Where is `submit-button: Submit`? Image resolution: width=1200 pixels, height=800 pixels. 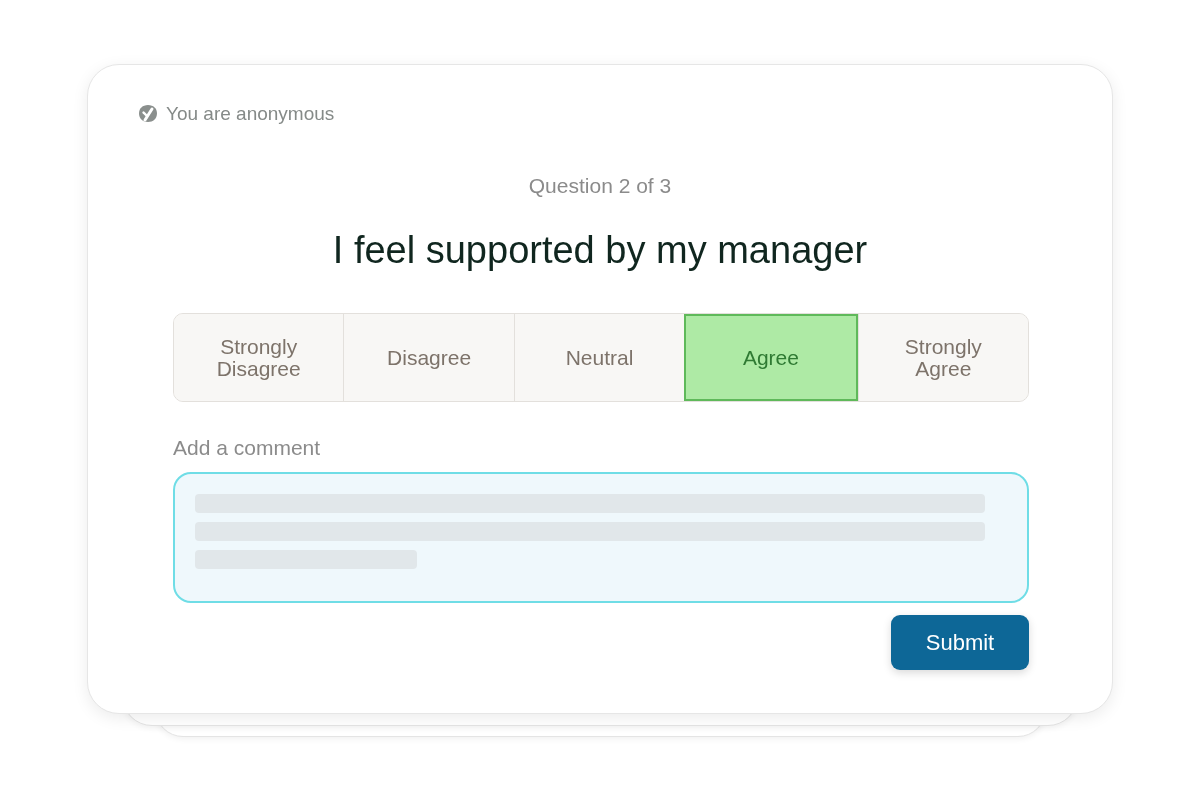
submit-button: Submit is located at coordinates (960, 642).